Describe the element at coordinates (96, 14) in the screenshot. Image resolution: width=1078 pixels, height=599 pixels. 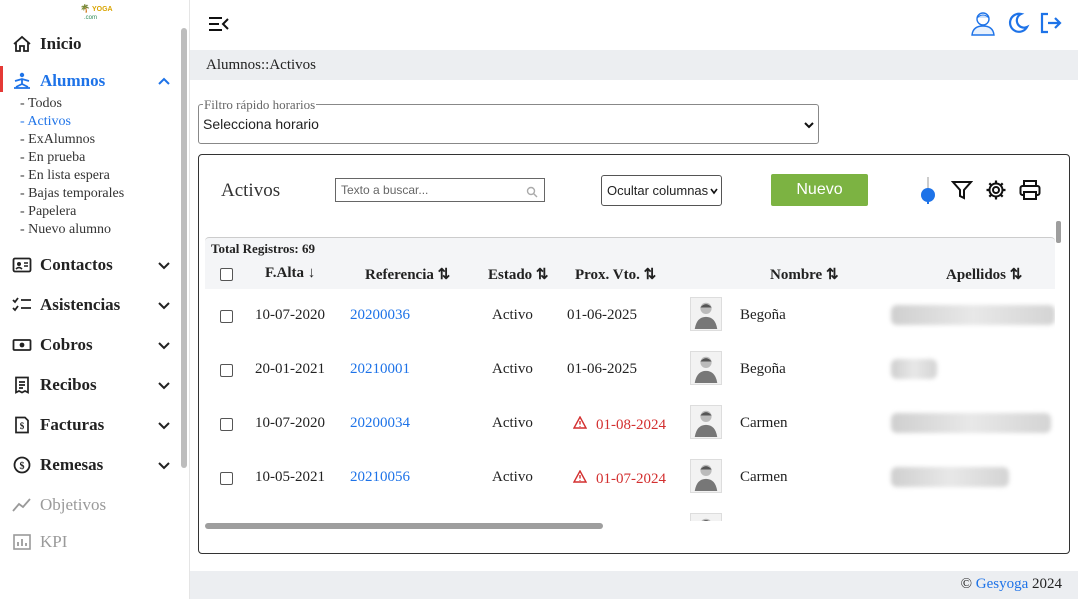
I see `brand-logo: 🌴 YOGA .com` at that location.